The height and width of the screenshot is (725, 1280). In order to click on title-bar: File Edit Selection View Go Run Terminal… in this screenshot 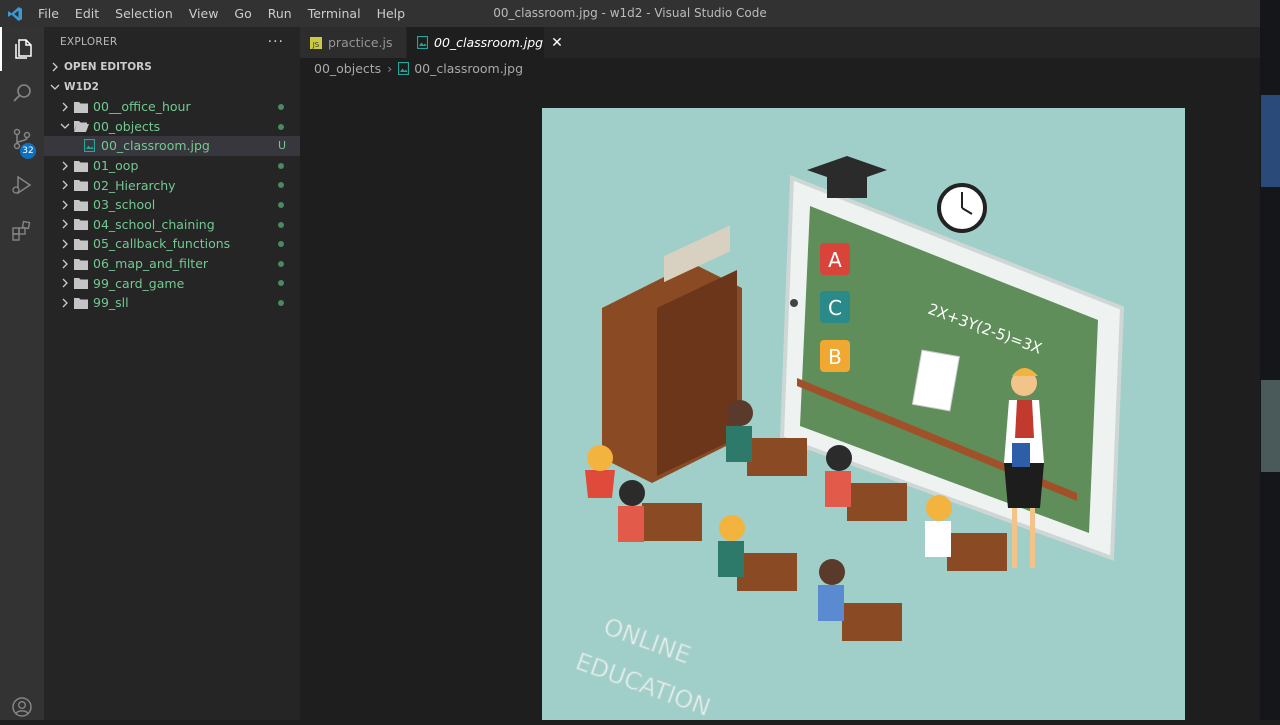, I will do `click(630, 13)`.